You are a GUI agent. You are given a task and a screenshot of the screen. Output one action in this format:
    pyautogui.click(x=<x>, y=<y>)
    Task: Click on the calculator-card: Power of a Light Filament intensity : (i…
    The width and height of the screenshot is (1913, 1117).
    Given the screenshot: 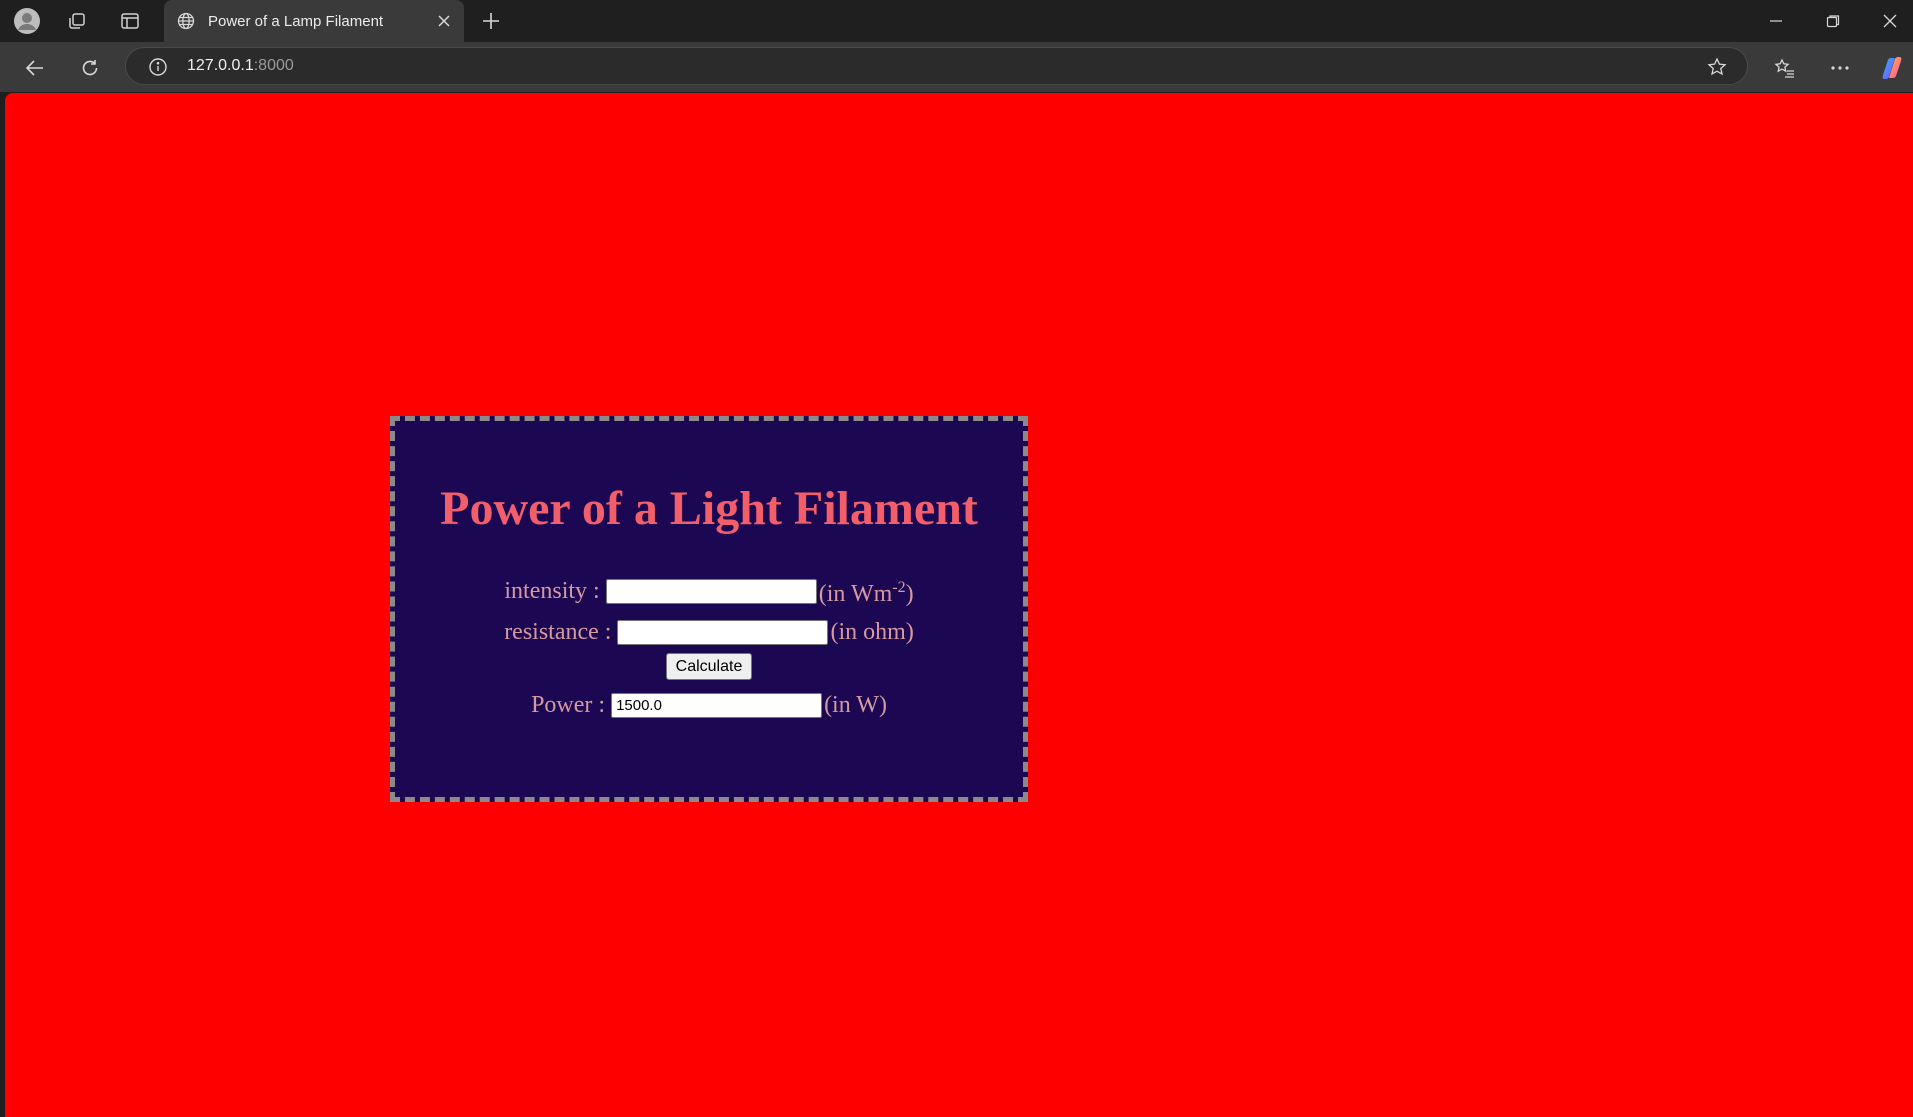 What is the action you would take?
    pyautogui.click(x=709, y=609)
    